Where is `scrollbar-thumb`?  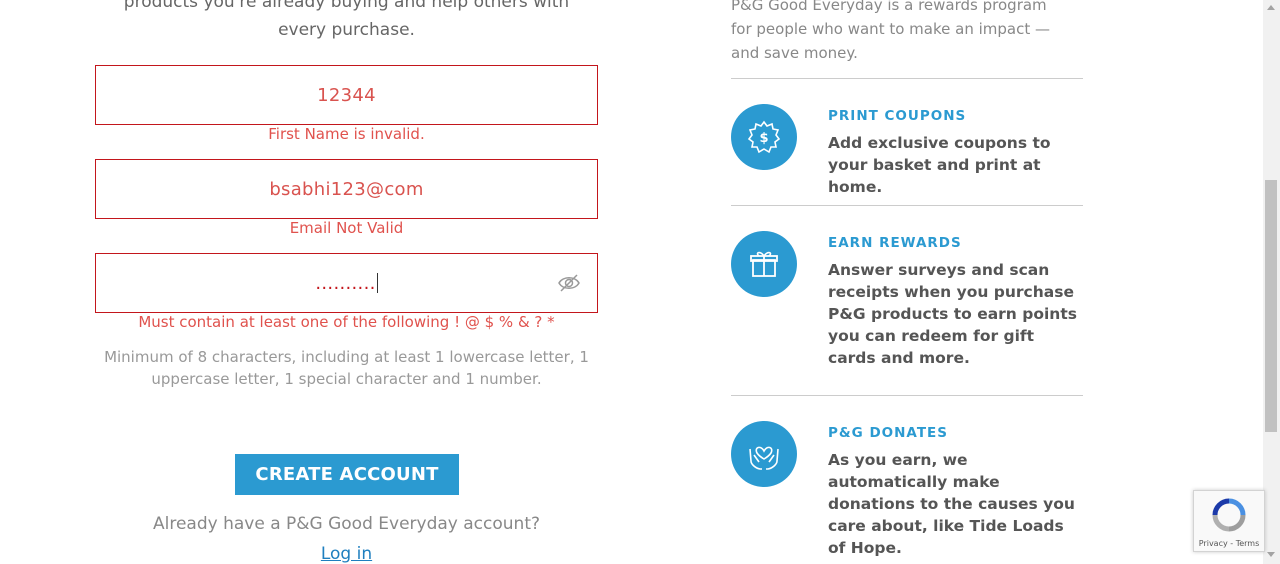 scrollbar-thumb is located at coordinates (1271, 306).